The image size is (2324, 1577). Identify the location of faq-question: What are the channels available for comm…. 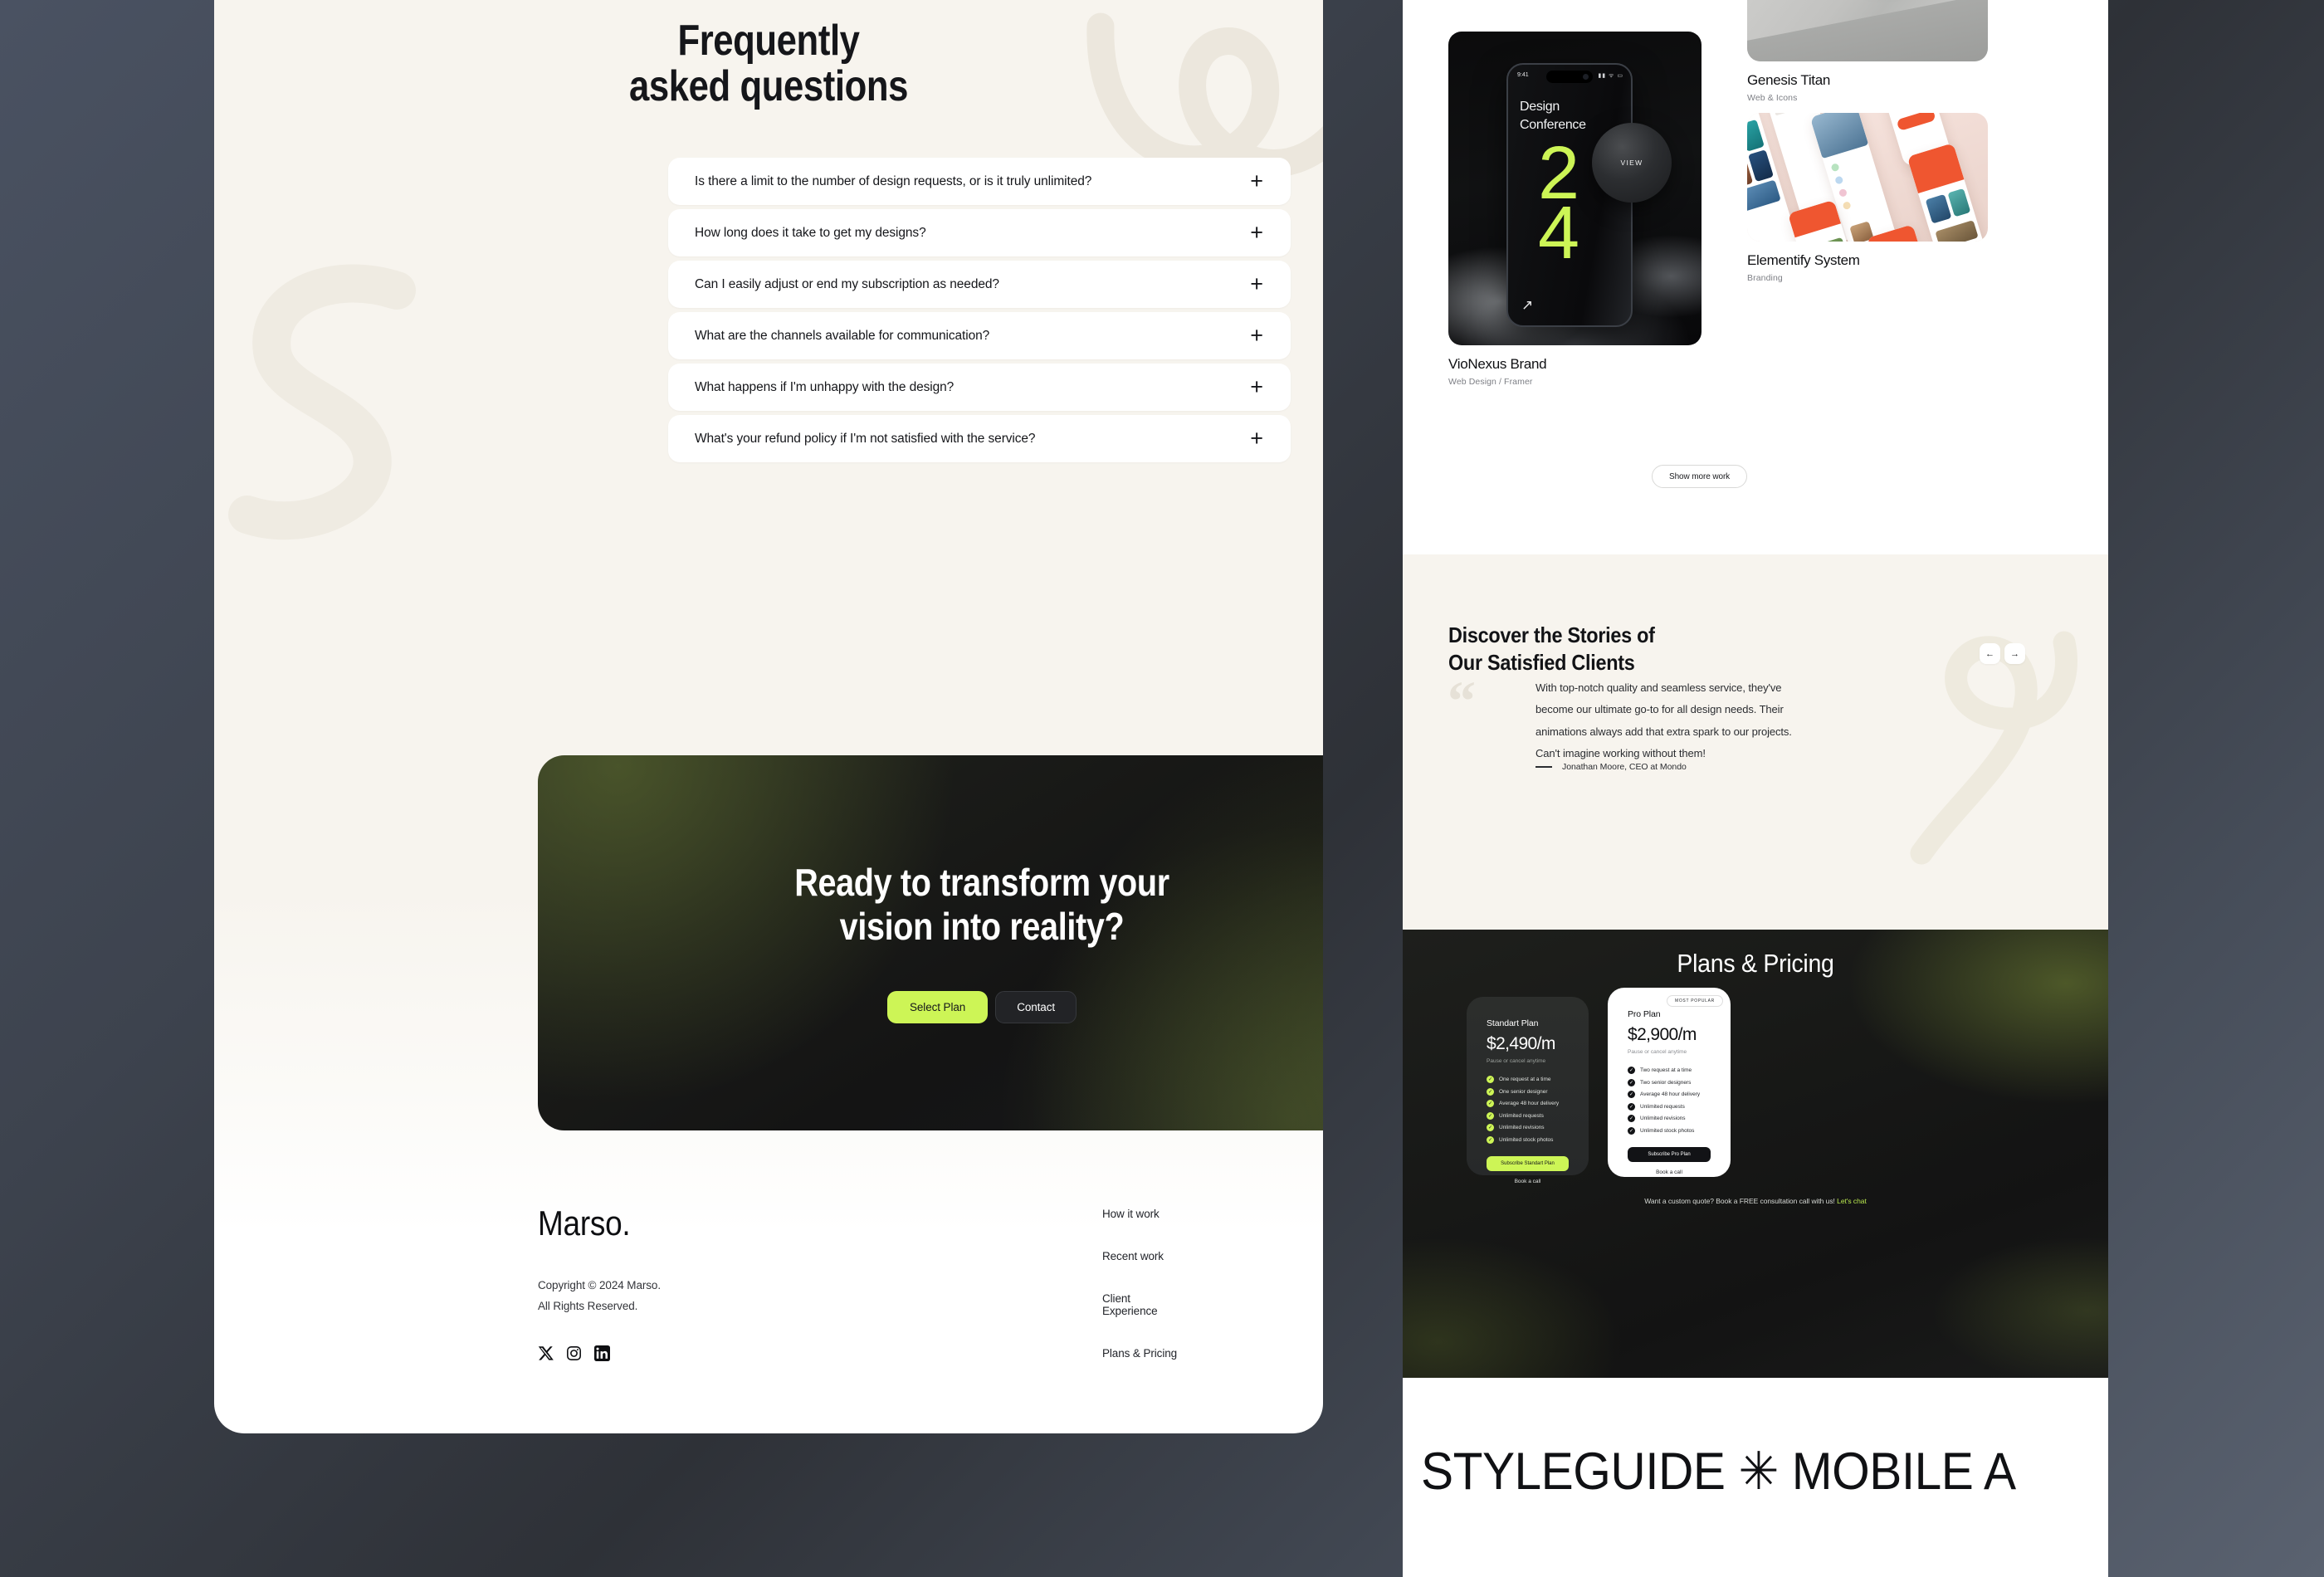
(843, 335).